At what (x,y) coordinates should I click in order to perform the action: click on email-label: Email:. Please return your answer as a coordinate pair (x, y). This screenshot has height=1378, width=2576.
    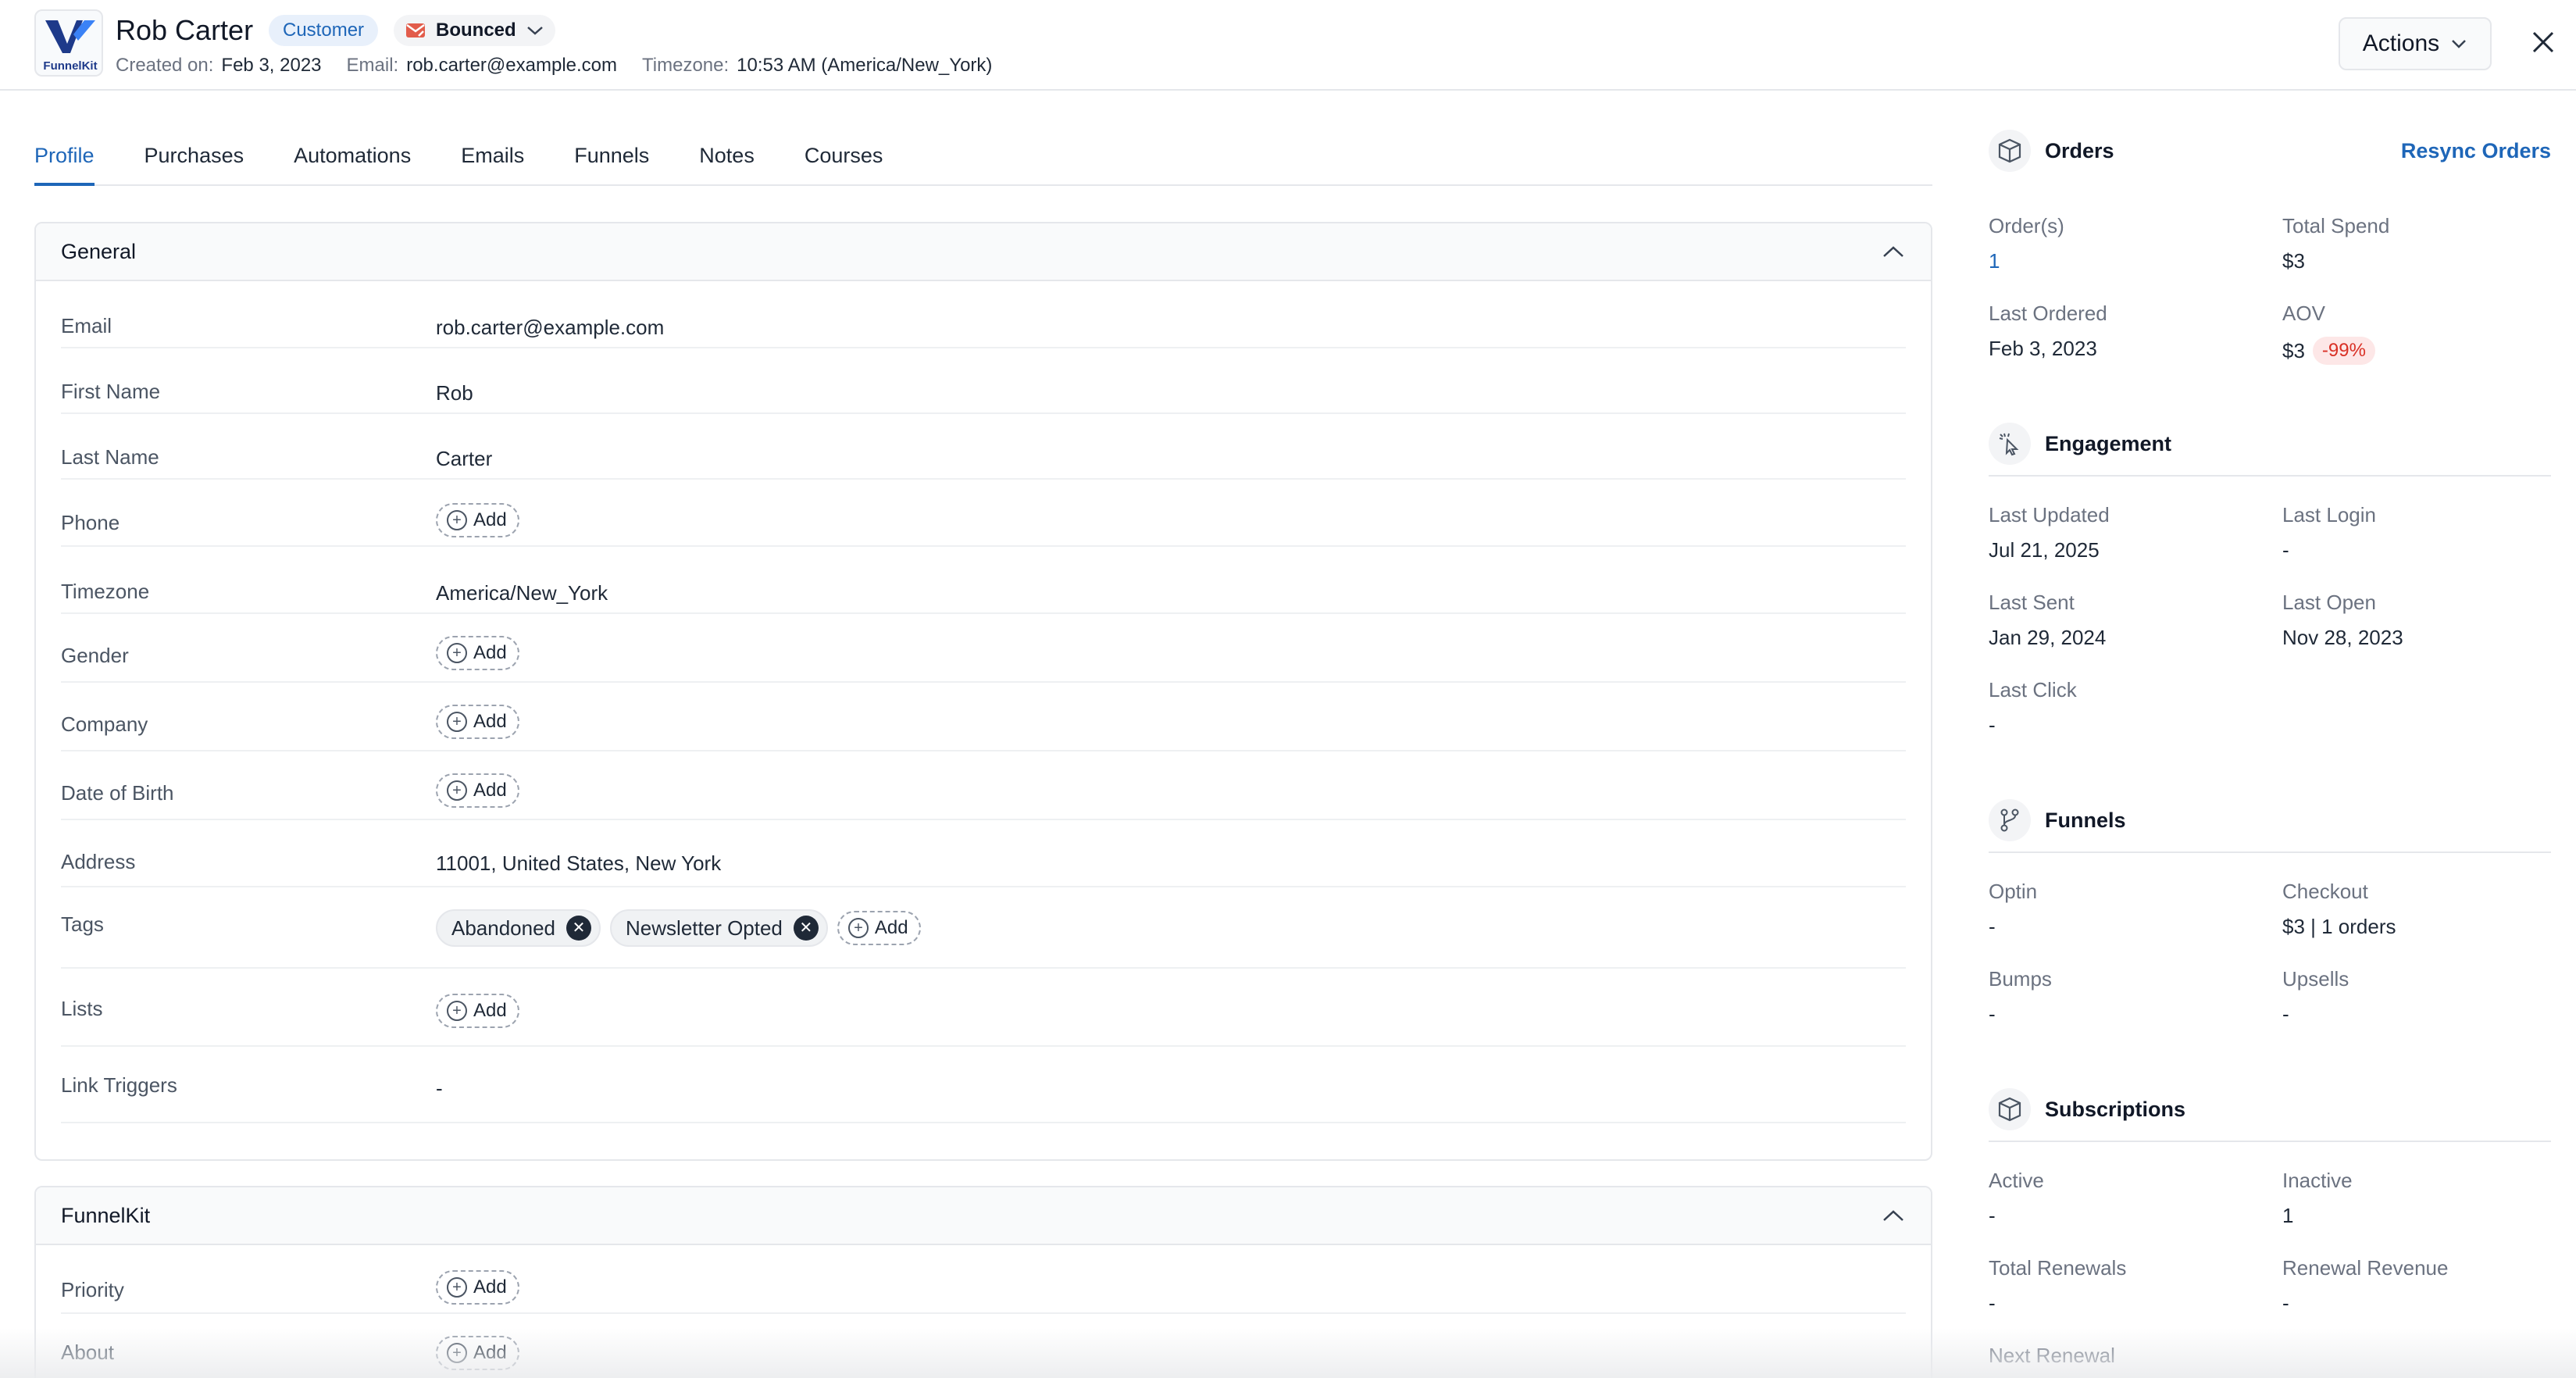
    Looking at the image, I should click on (372, 65).